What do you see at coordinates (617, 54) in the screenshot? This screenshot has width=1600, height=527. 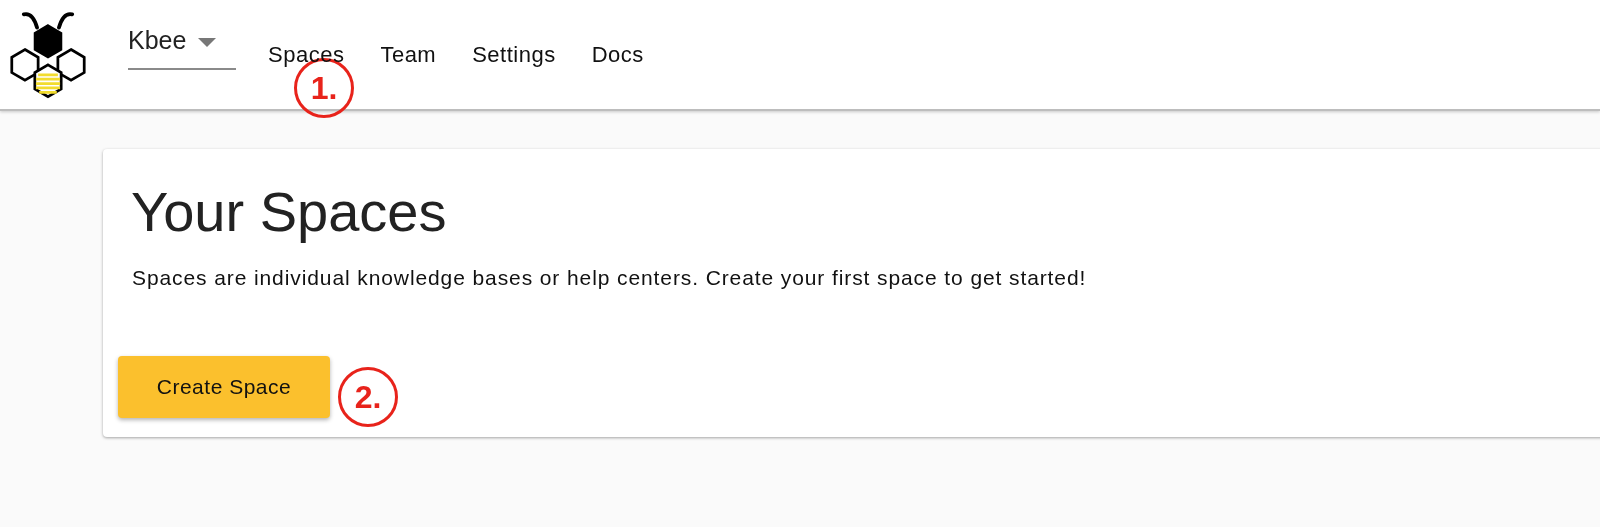 I see `nav-link: Docs` at bounding box center [617, 54].